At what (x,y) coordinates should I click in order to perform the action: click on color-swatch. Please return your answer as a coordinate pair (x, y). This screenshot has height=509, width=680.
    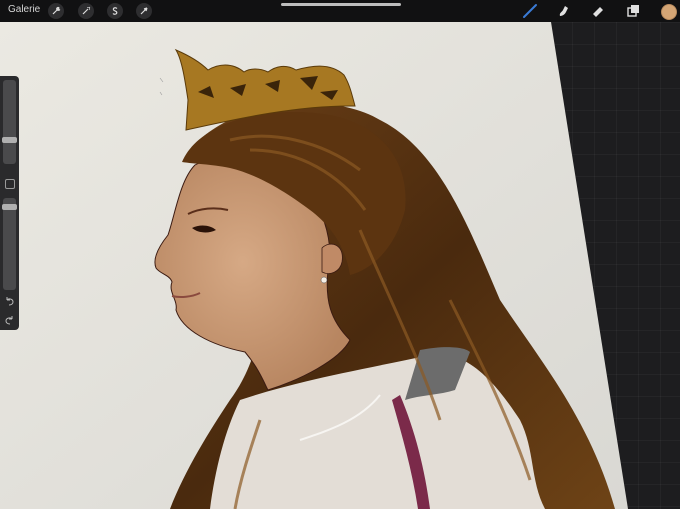
    Looking at the image, I should click on (669, 12).